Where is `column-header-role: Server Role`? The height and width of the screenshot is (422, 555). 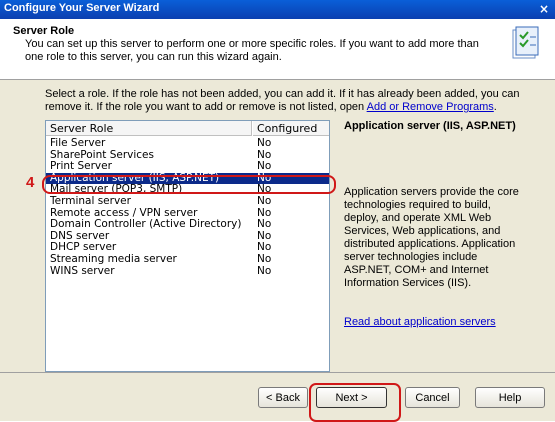
column-header-role: Server Role is located at coordinates (149, 128).